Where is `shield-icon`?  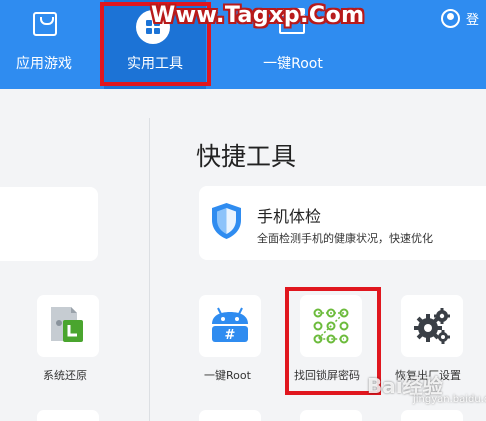
shield-icon is located at coordinates (226, 221).